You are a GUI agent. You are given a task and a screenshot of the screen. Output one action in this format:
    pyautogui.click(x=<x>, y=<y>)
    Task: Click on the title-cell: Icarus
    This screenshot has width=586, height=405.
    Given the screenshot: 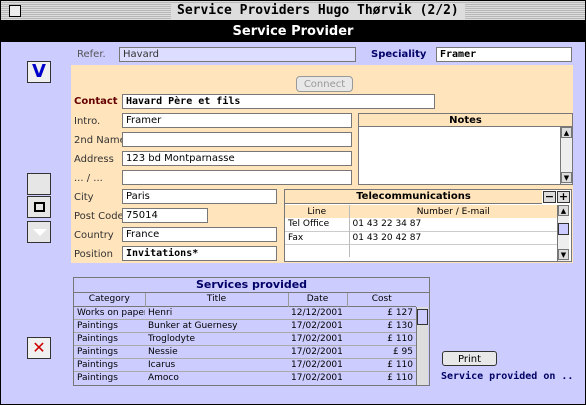 What is the action you would take?
    pyautogui.click(x=162, y=364)
    